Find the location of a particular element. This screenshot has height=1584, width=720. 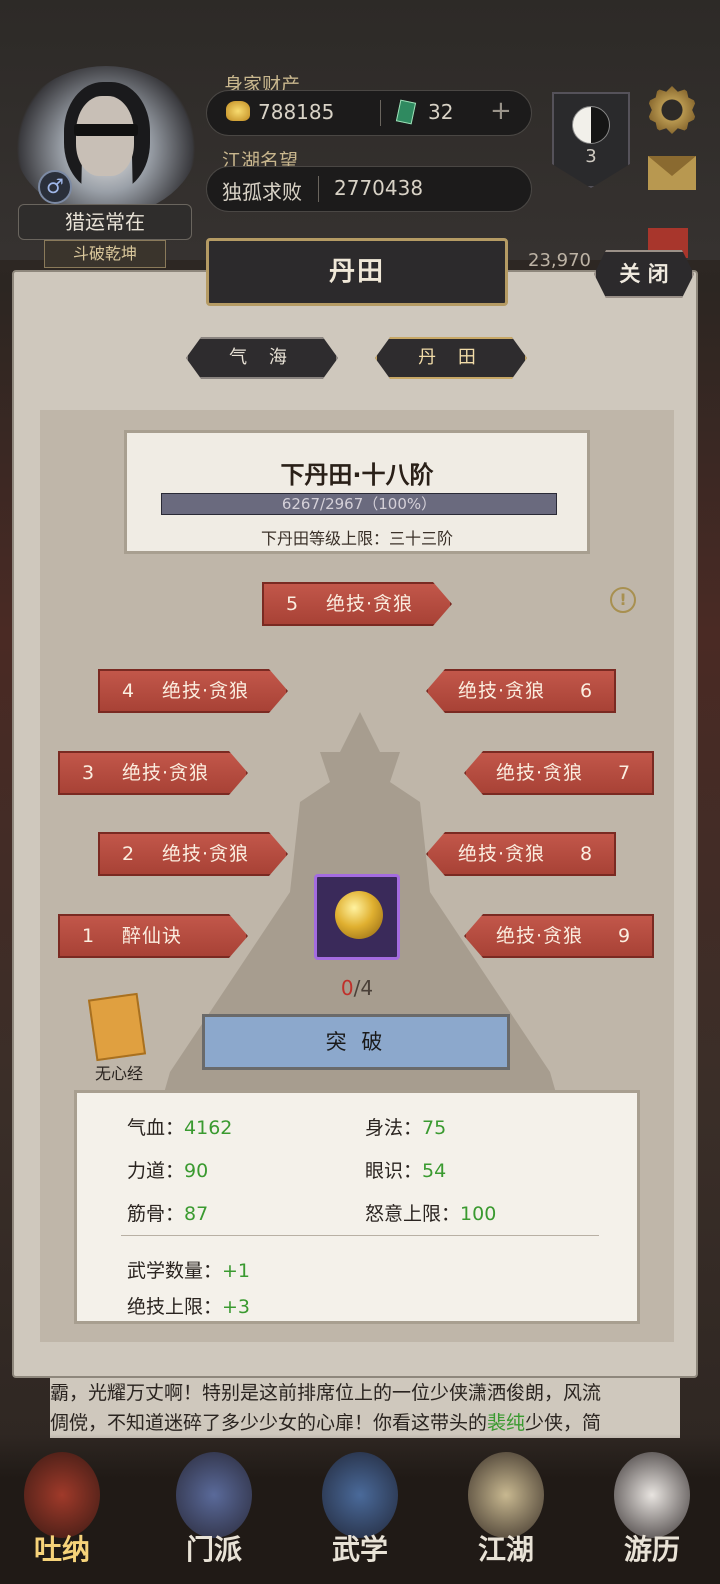

stat-hp: 气血：4162 is located at coordinates (179, 1126).